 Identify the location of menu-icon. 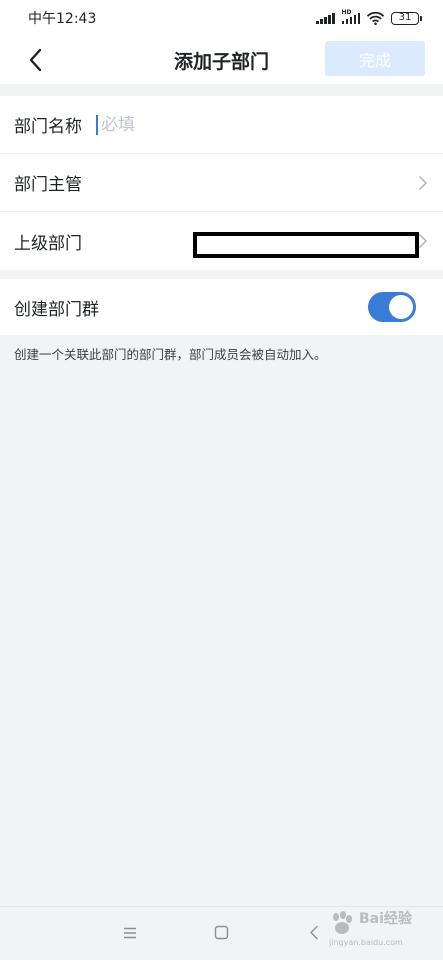
(130, 933).